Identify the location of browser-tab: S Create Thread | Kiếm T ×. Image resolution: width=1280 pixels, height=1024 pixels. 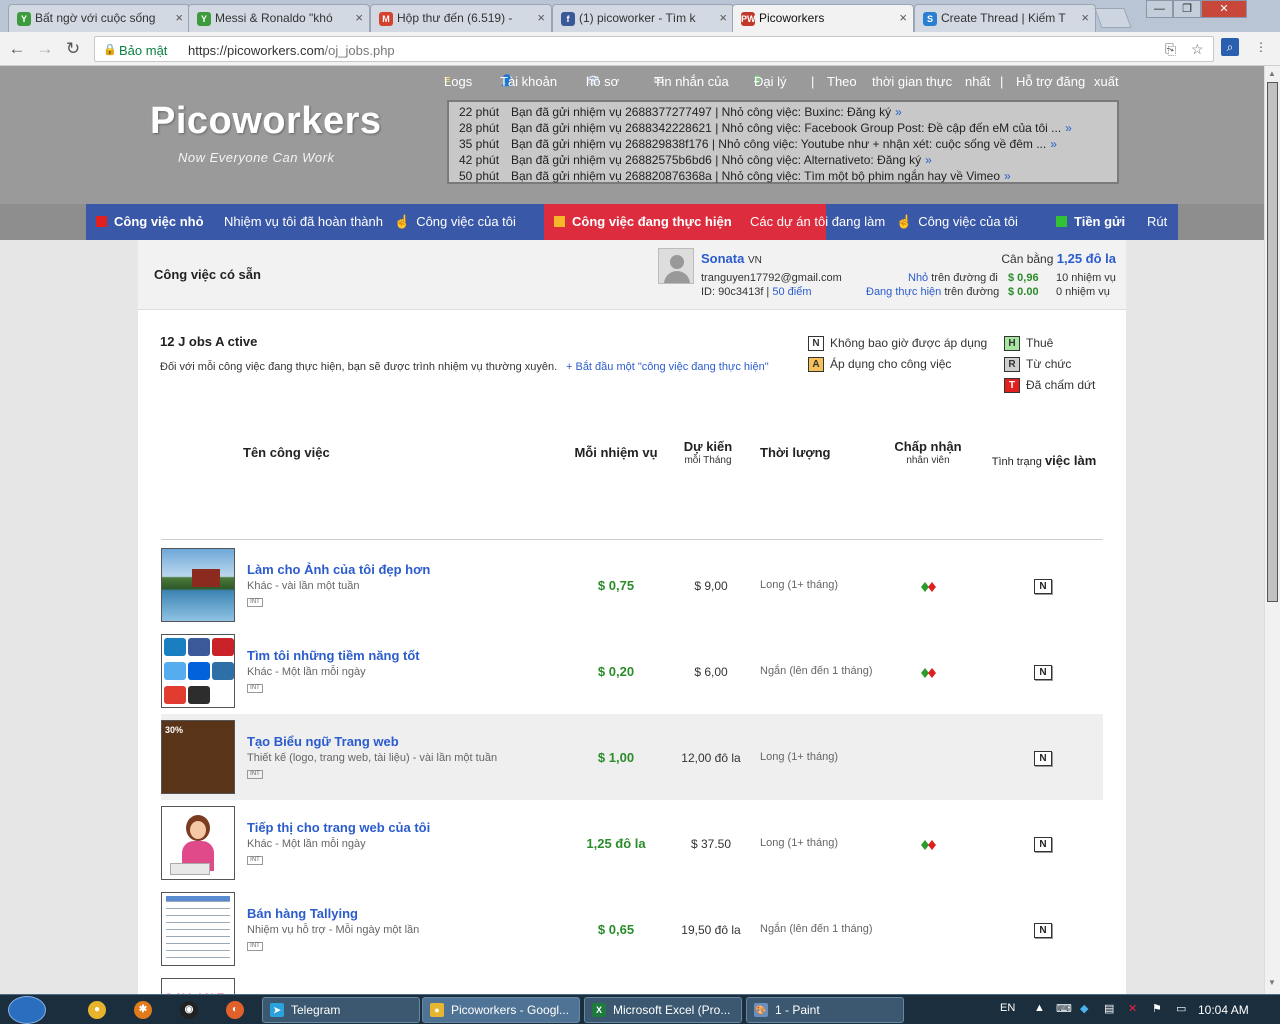
(1005, 18).